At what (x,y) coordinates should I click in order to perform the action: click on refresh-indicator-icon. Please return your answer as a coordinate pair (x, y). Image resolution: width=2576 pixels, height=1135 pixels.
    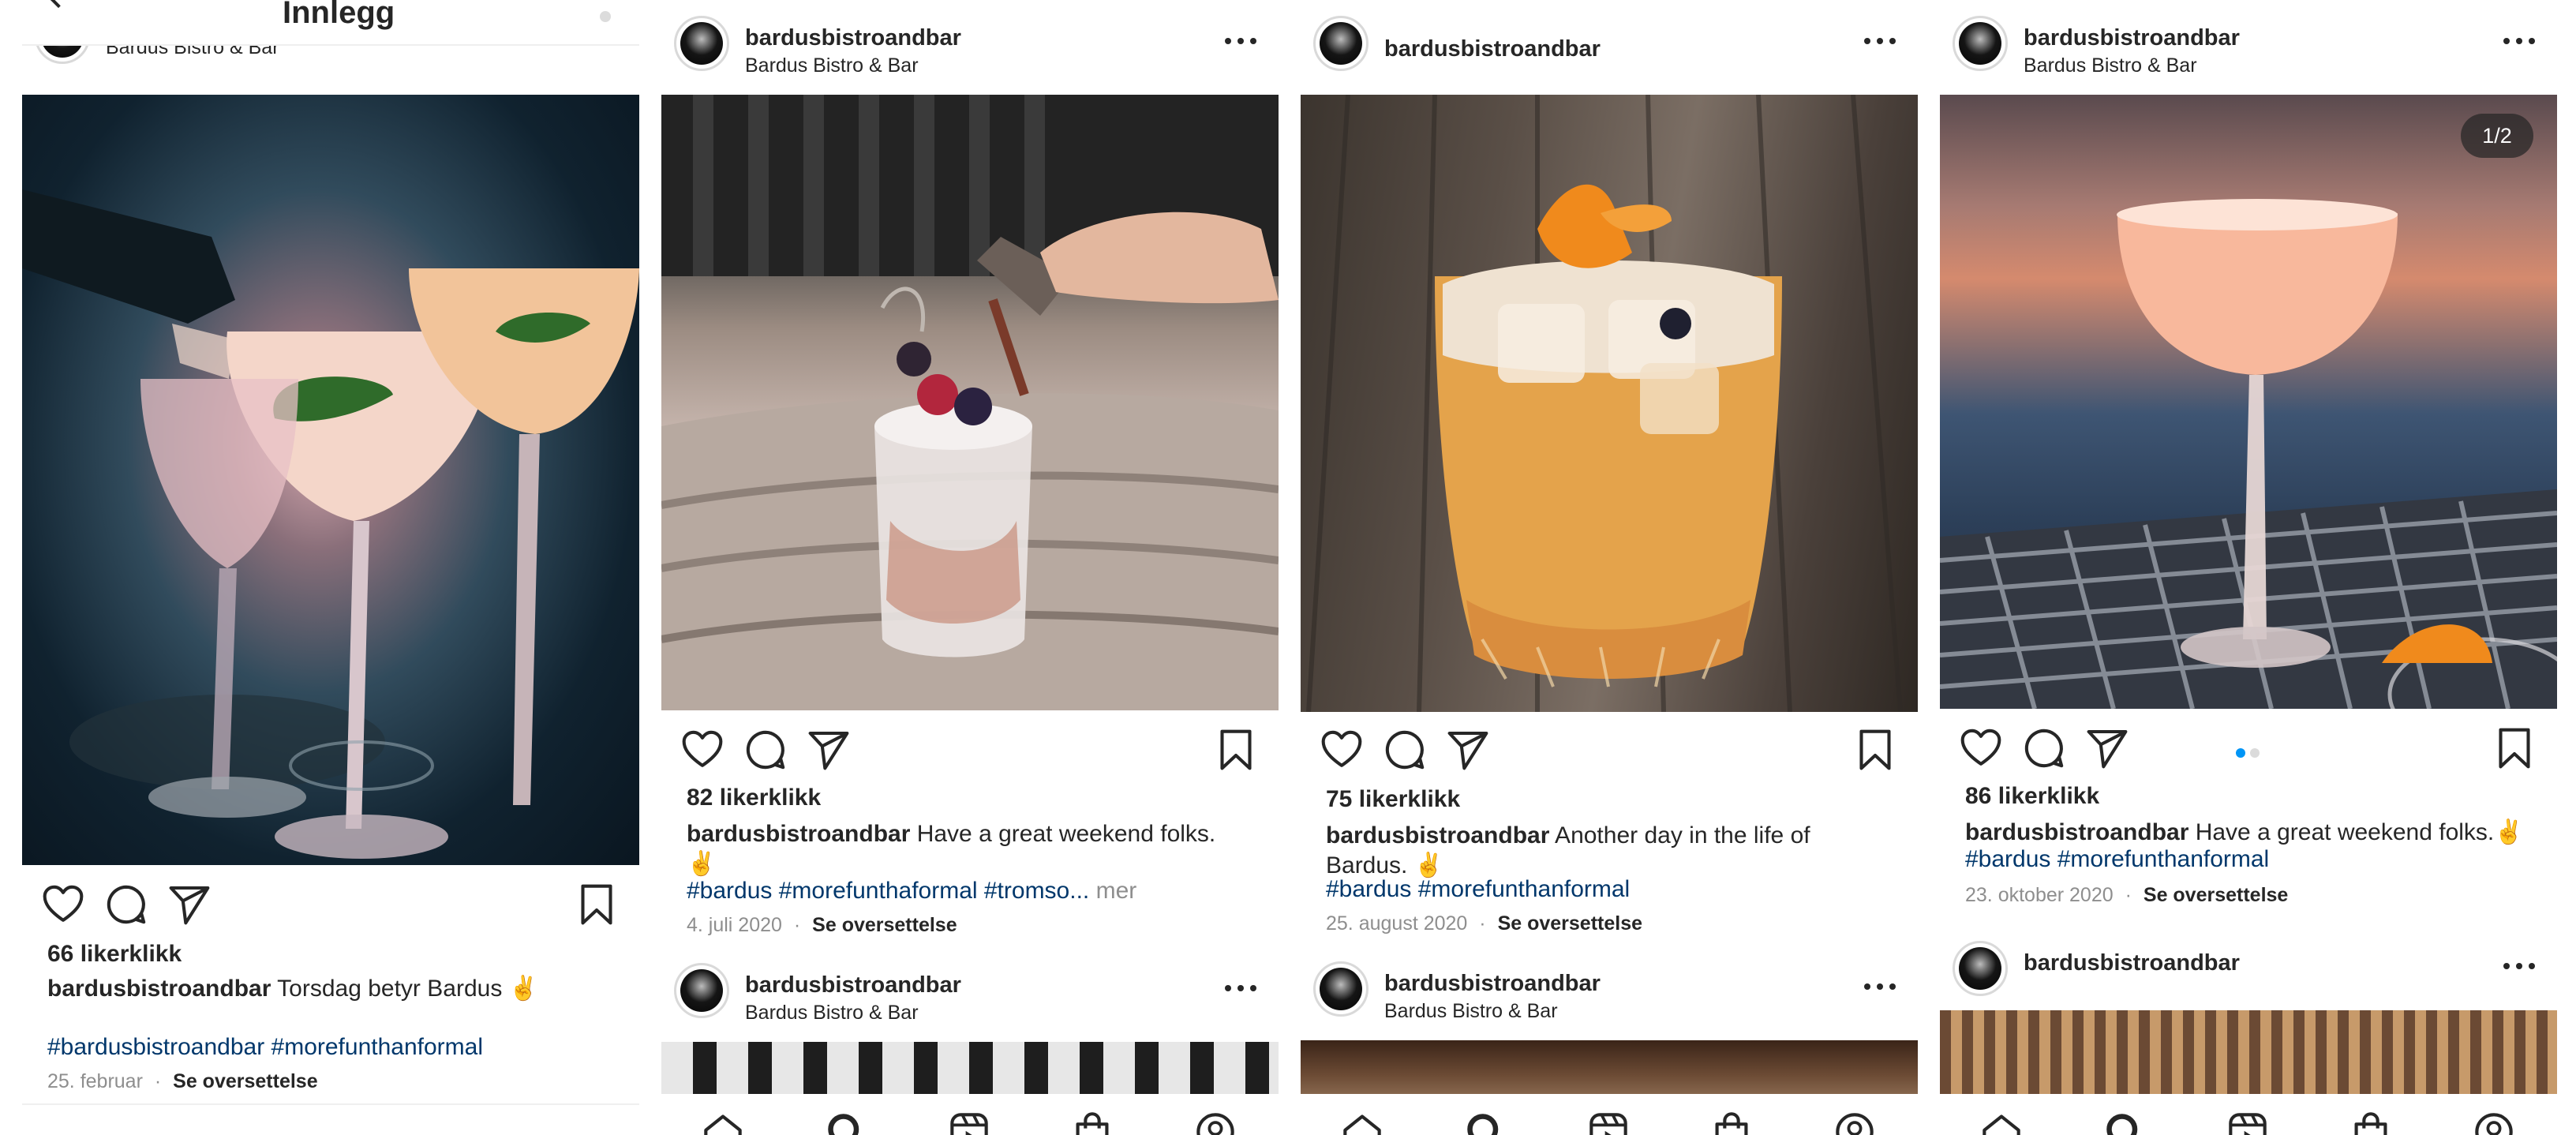
    Looking at the image, I should click on (605, 16).